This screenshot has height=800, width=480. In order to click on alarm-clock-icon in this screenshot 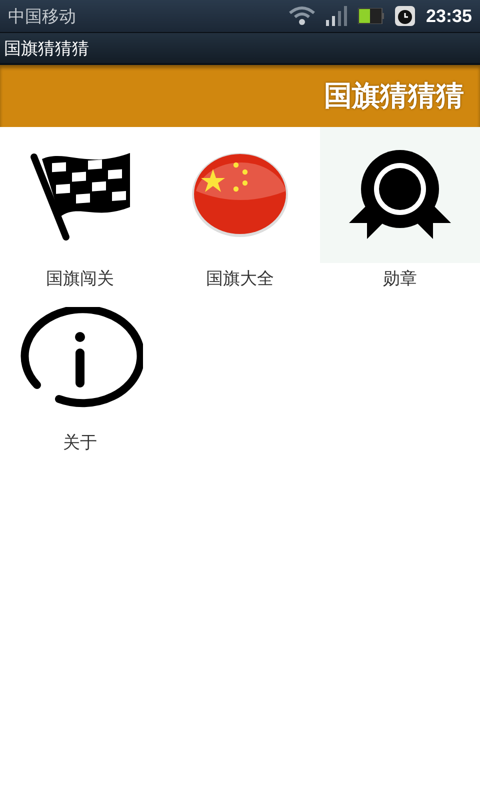, I will do `click(405, 16)`.